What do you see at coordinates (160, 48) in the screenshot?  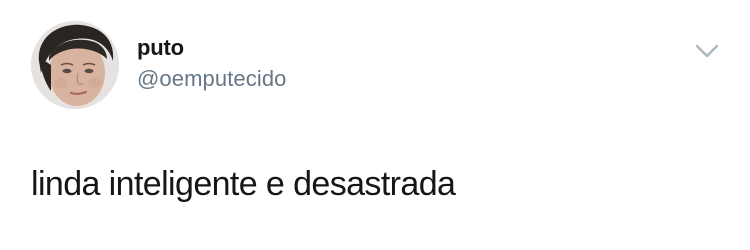 I see `author-display-name: puto` at bounding box center [160, 48].